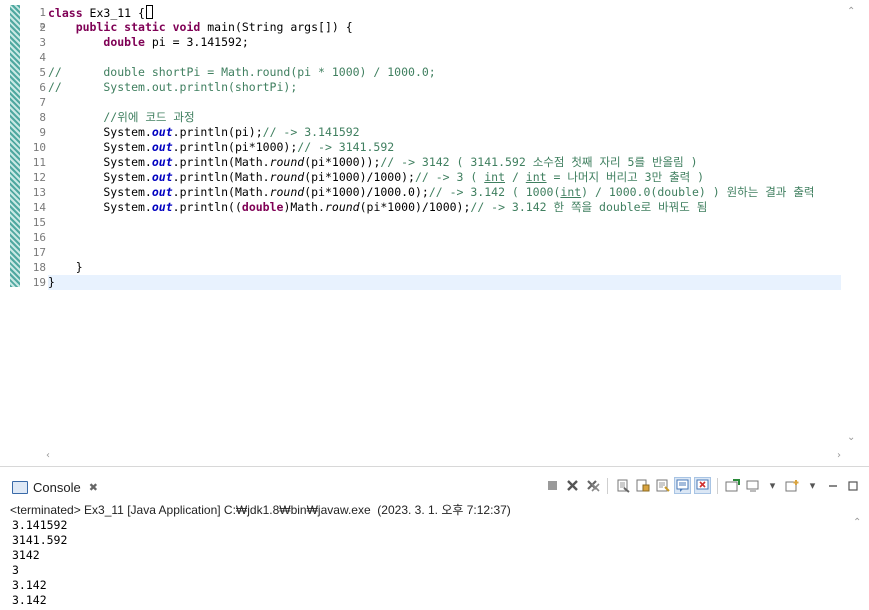  Describe the element at coordinates (65, 13) in the screenshot. I see `code-token: class` at that location.